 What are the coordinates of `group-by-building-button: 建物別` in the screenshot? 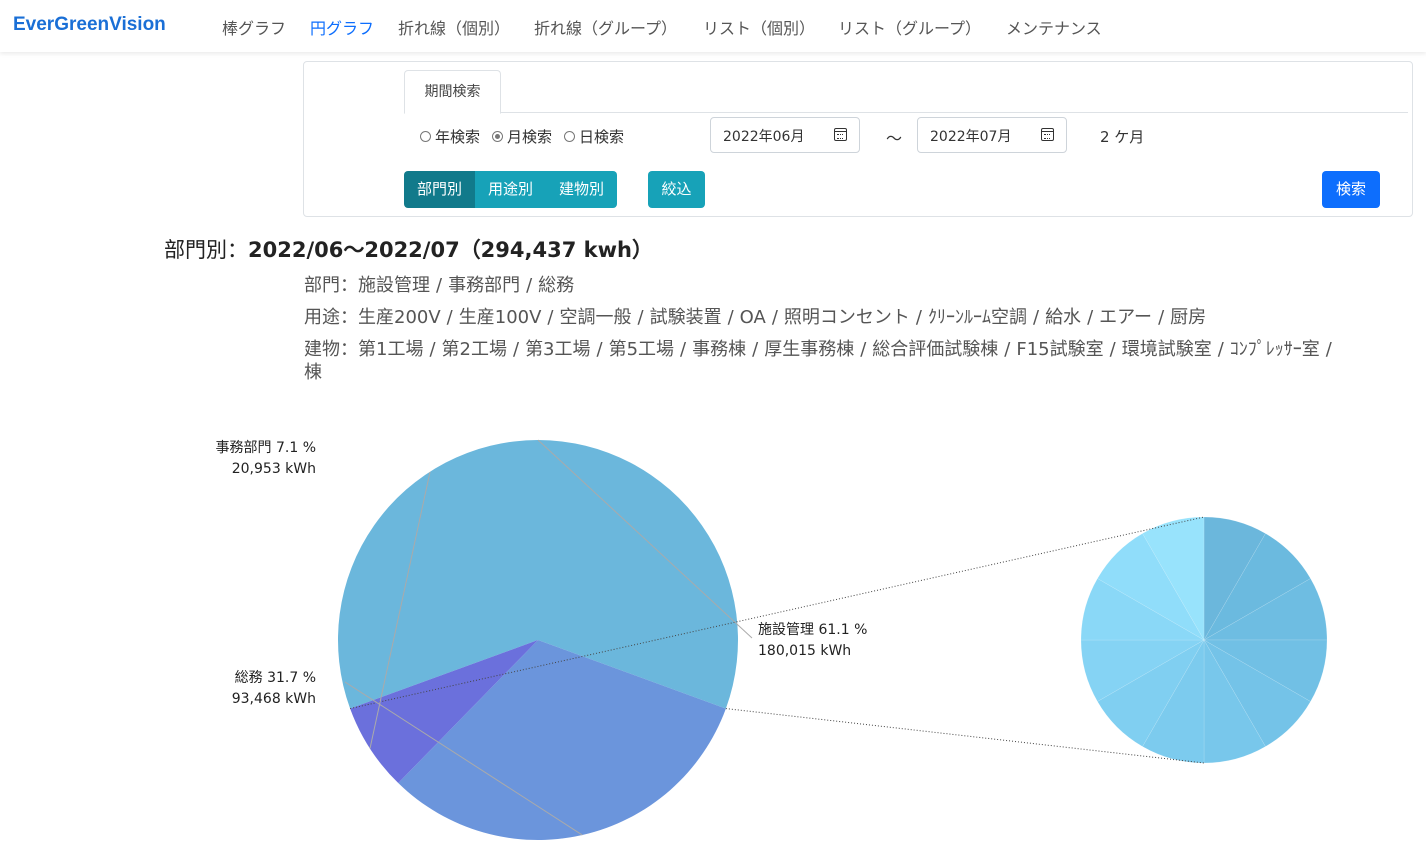 It's located at (582, 189).